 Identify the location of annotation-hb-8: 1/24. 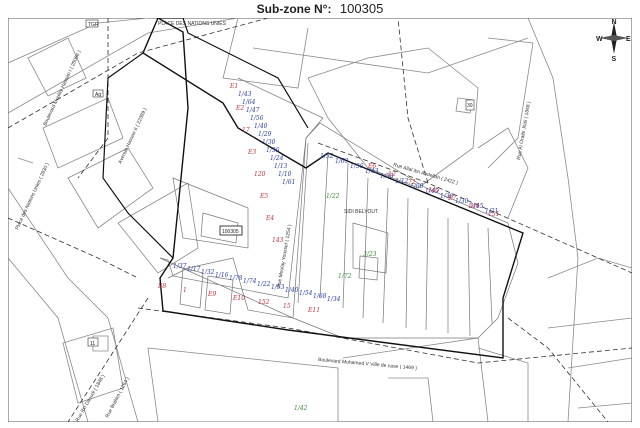
(277, 158).